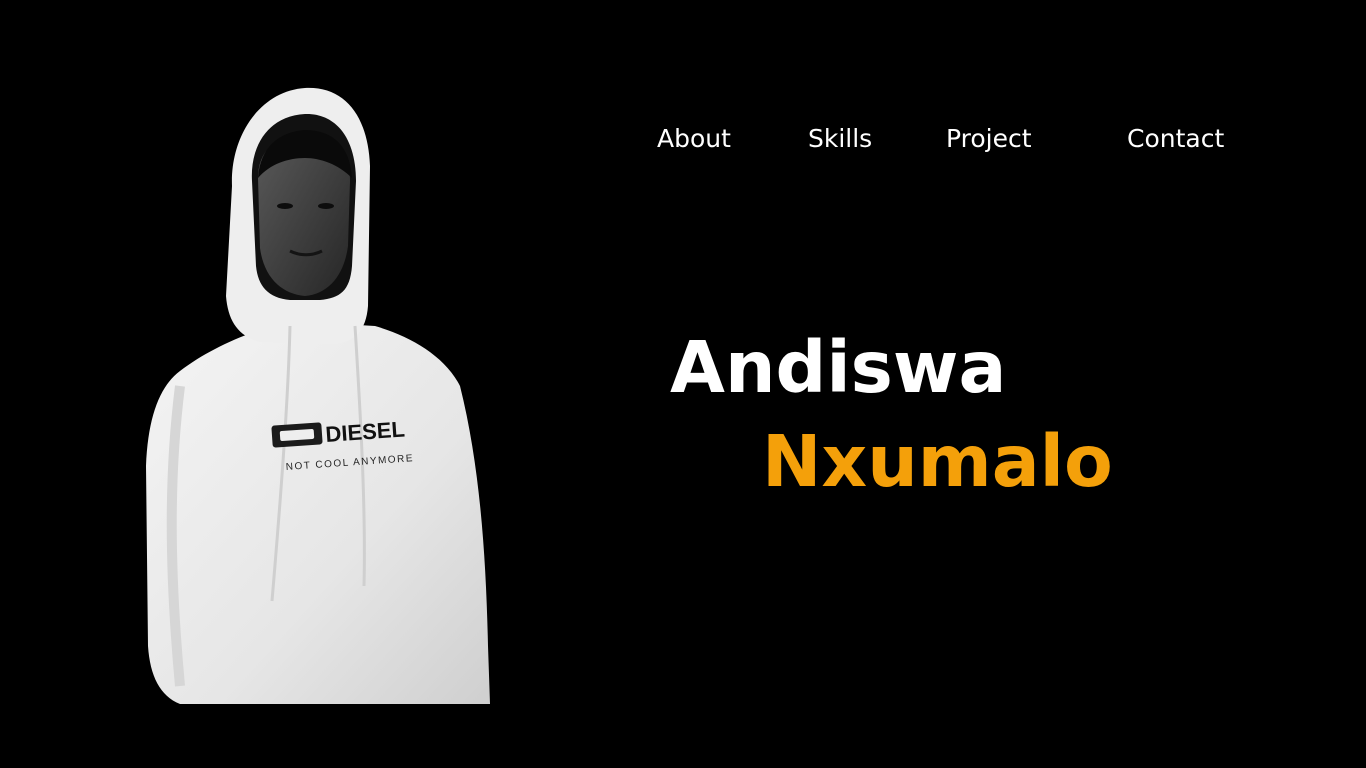 The image size is (1366, 768). What do you see at coordinates (937, 461) in the screenshot?
I see `hero-last-name: Nxumalo` at bounding box center [937, 461].